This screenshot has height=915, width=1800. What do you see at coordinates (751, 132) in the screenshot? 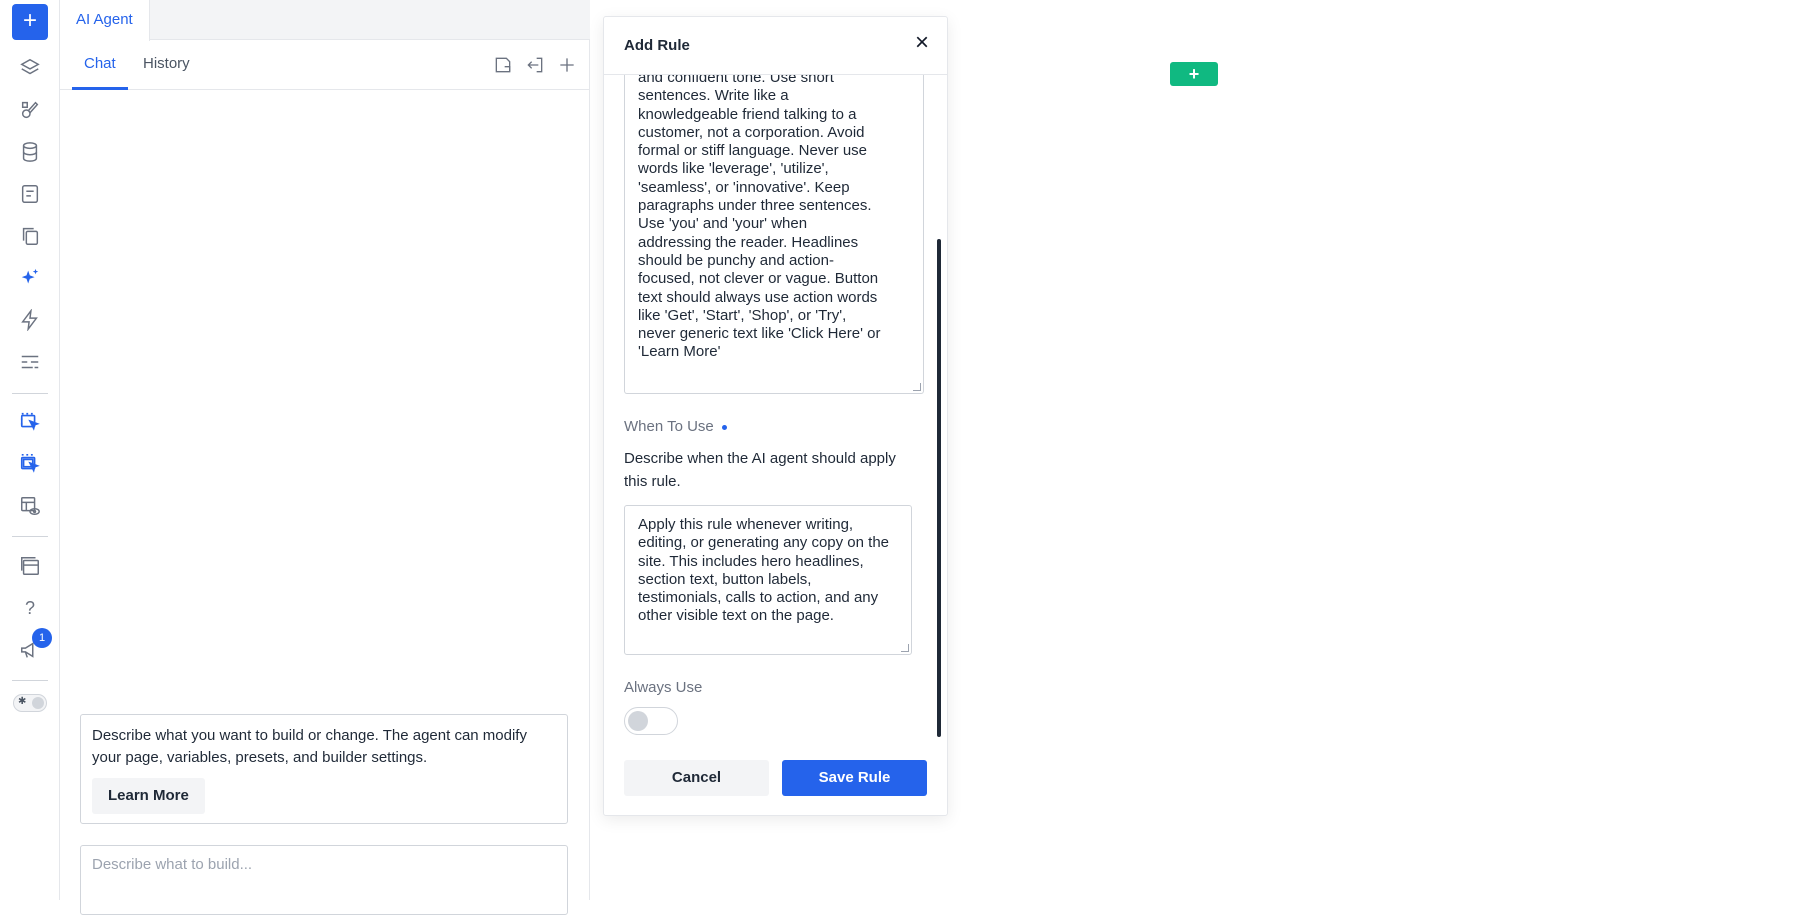
I see `rule-text-line: customer, not a corporation. Avoid` at bounding box center [751, 132].